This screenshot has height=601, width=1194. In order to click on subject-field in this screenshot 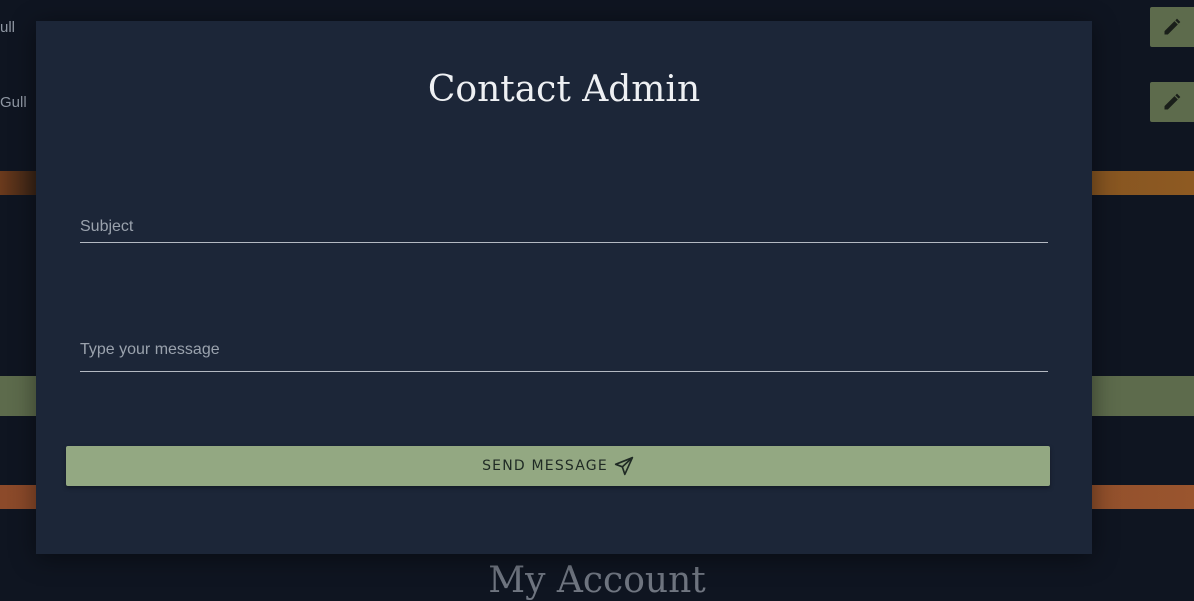, I will do `click(564, 225)`.